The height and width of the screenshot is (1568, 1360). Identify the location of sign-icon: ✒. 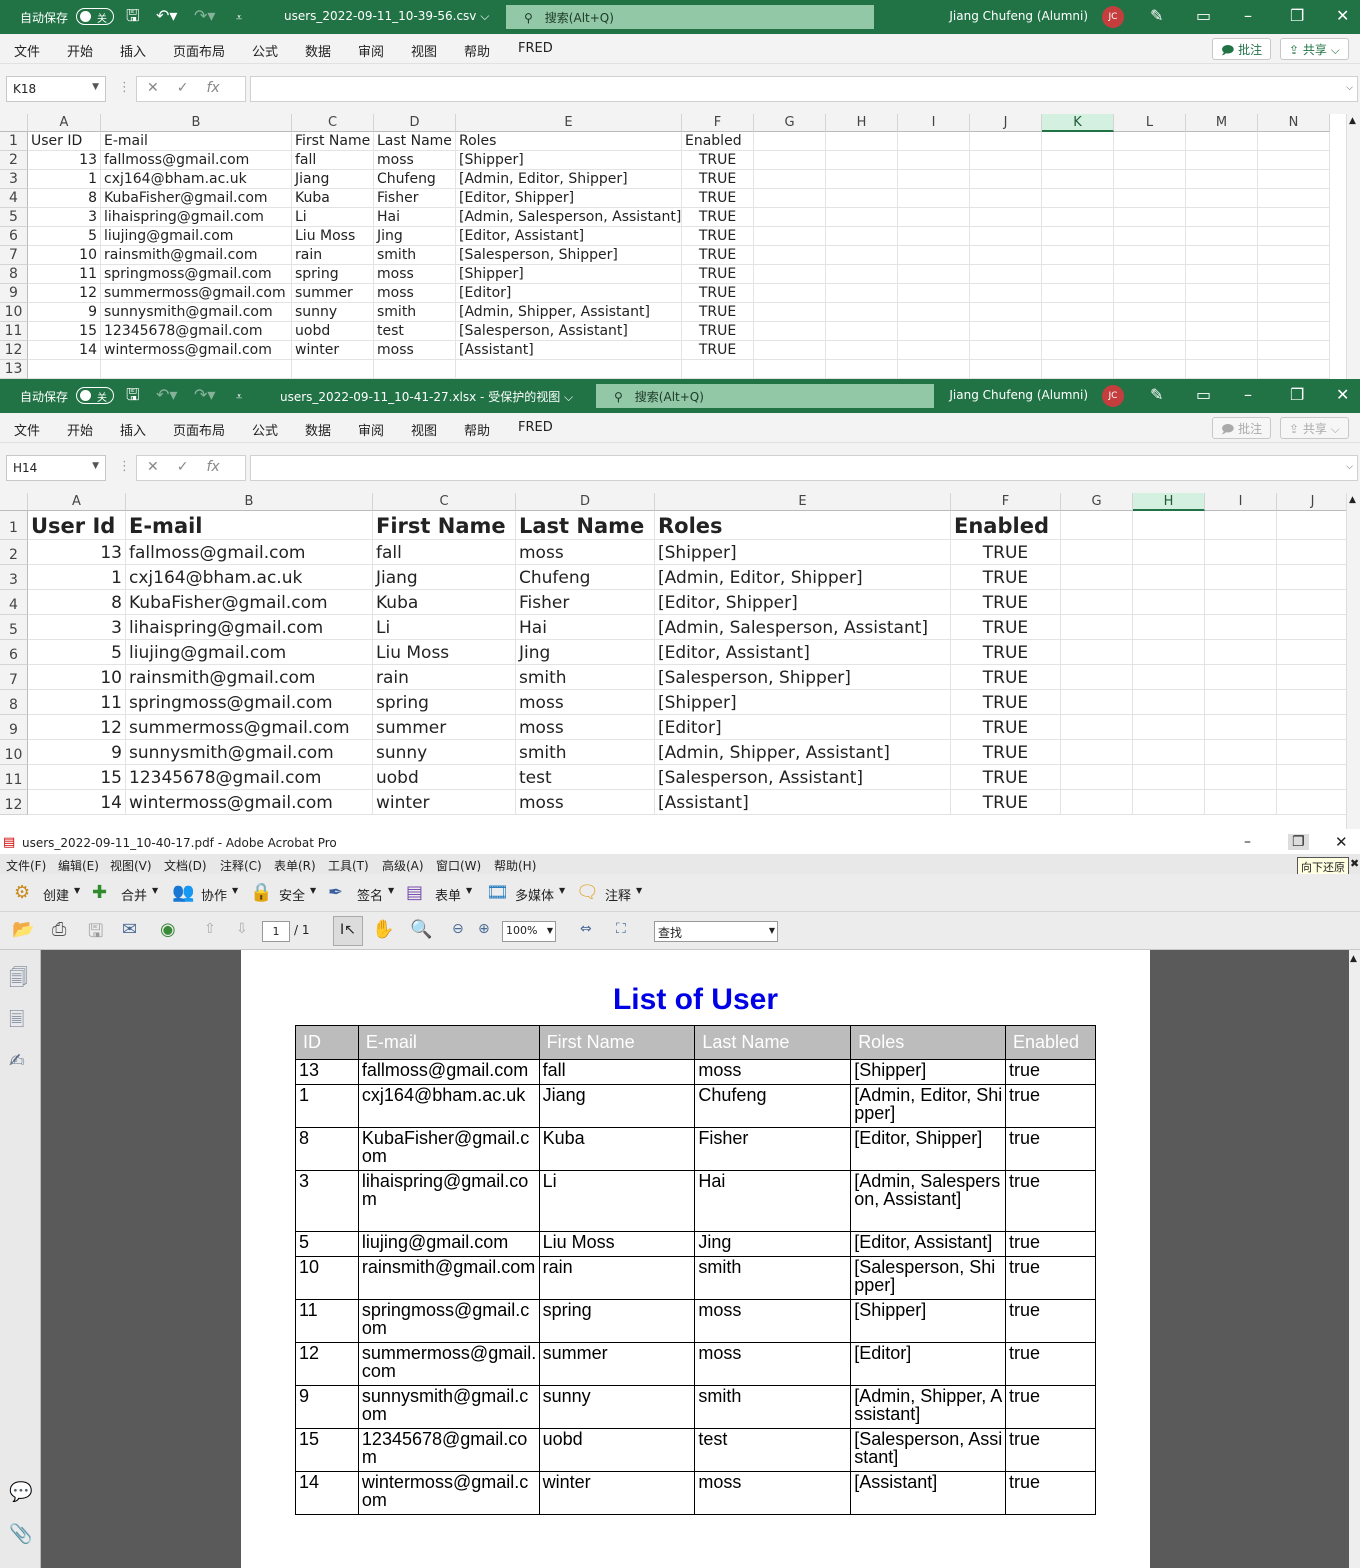
(335, 892).